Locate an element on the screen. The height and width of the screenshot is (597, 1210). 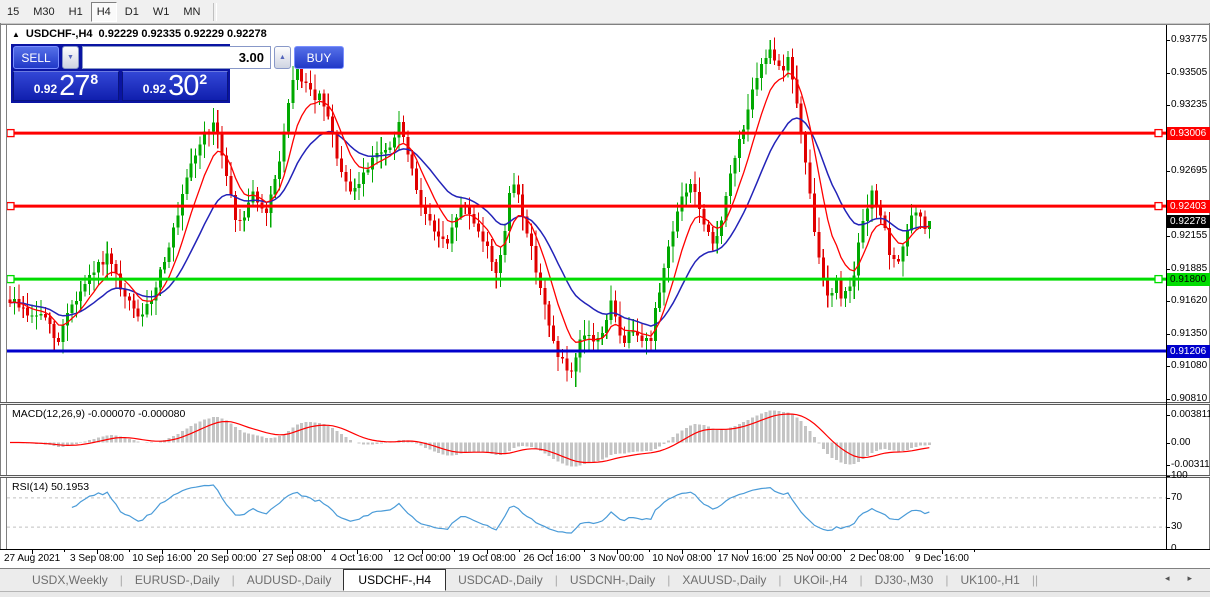
volume-decrease-button: ▼ is located at coordinates (70, 57).